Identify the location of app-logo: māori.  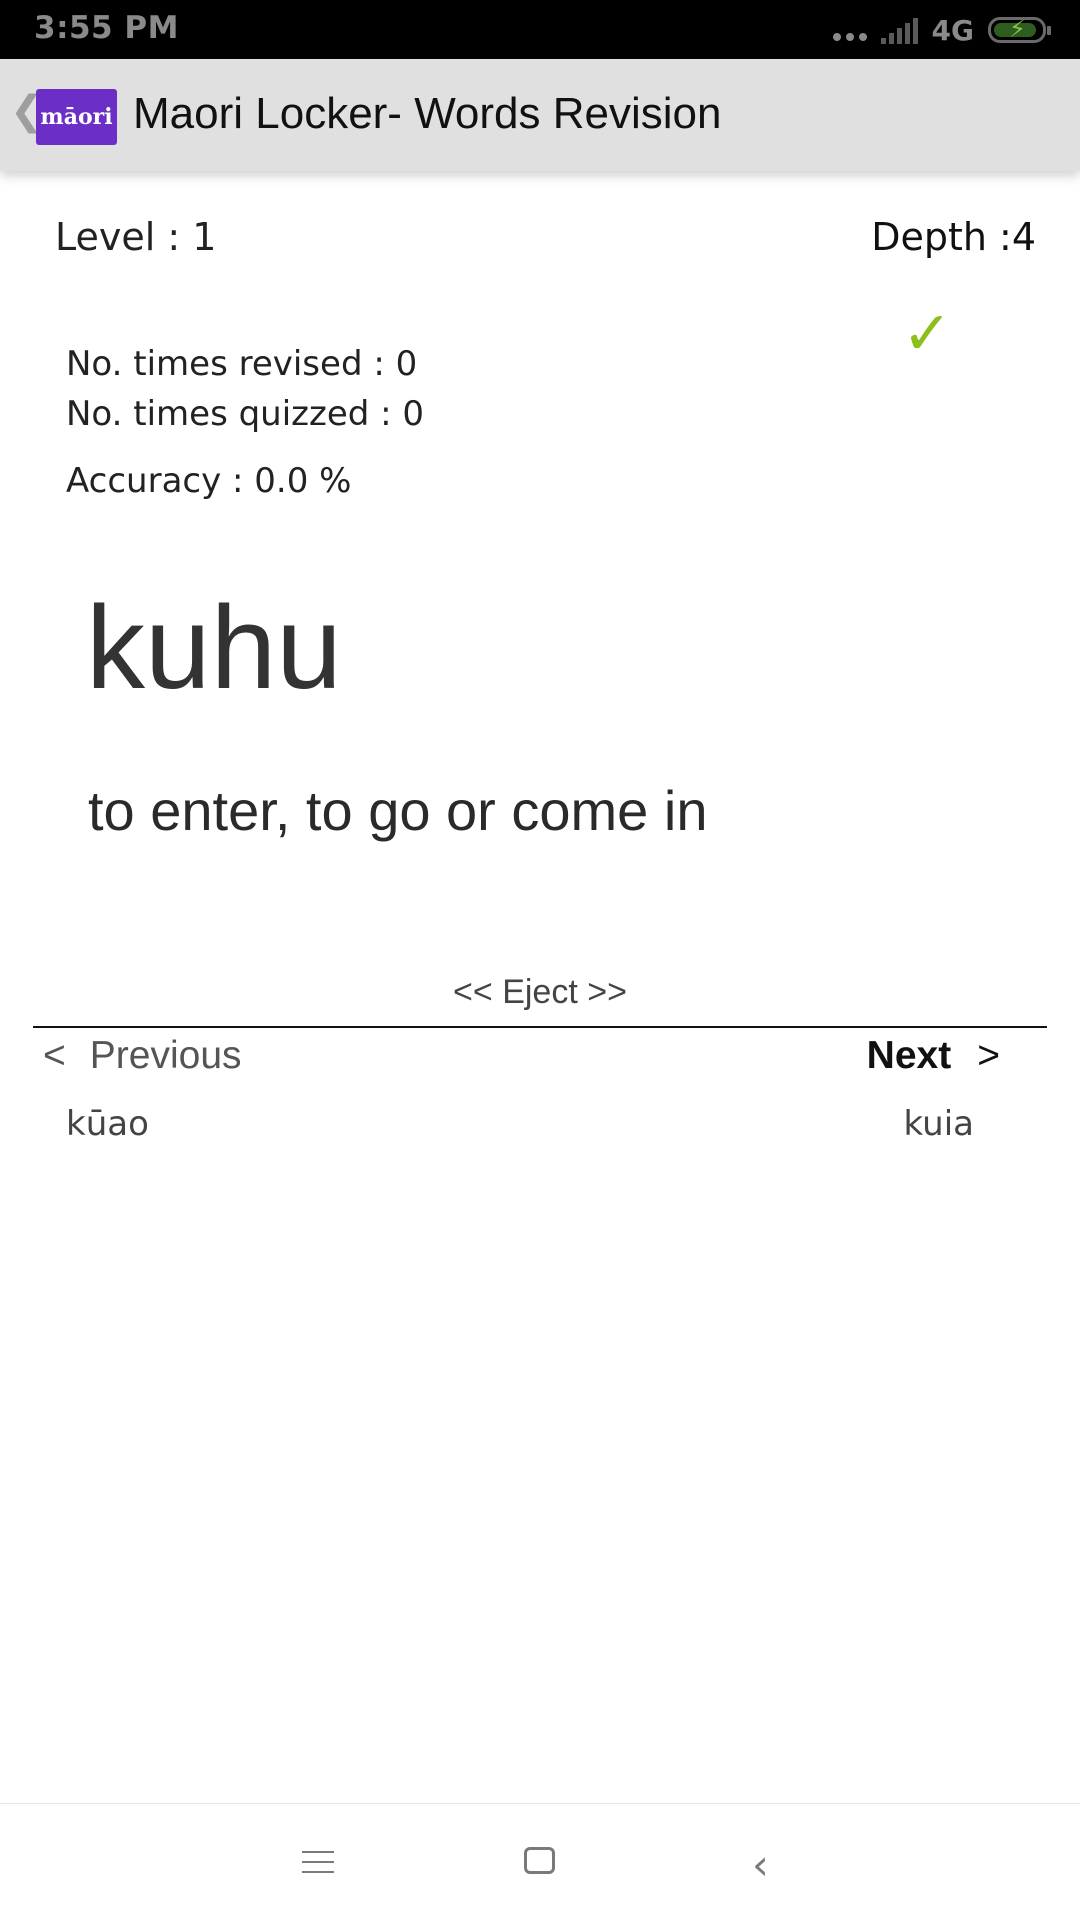
(76, 117).